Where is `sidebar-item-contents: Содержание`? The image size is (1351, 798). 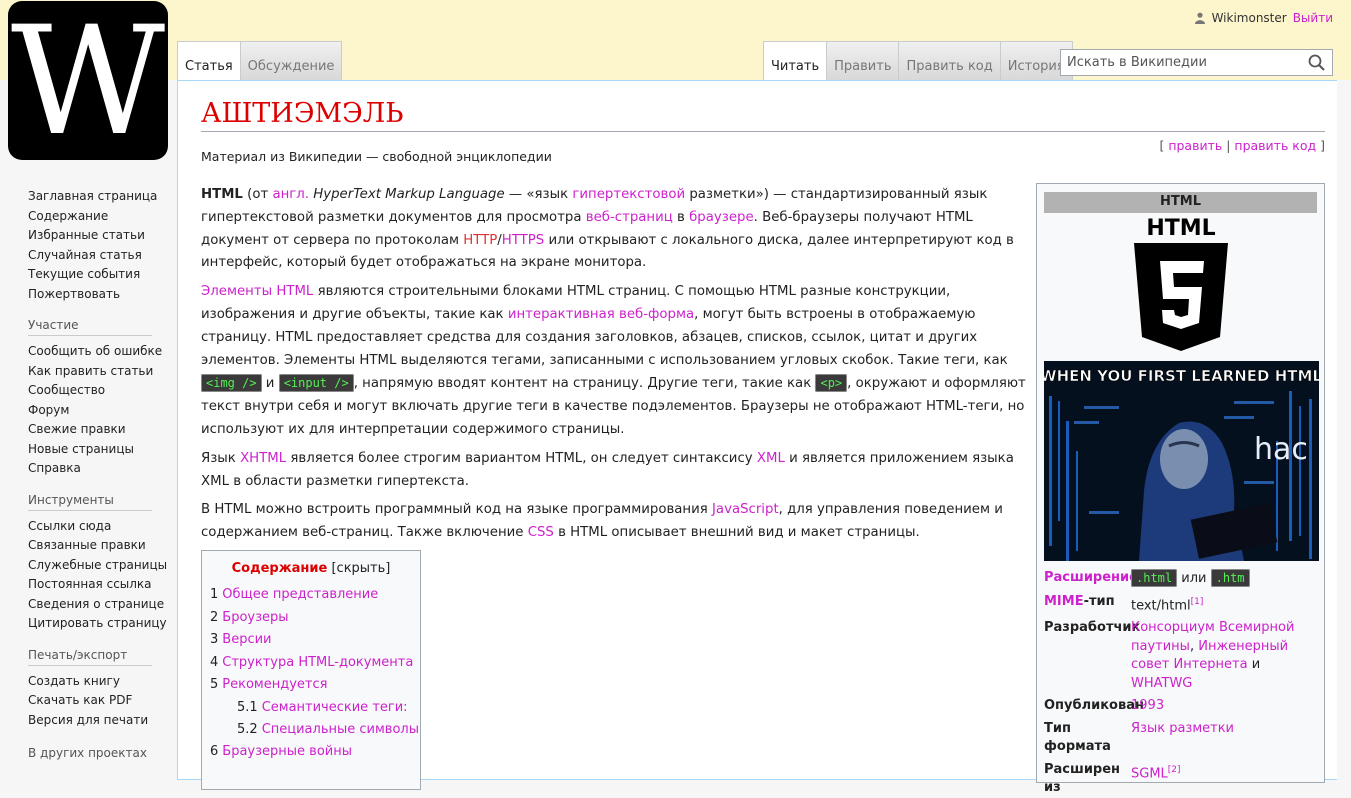 sidebar-item-contents: Содержание is located at coordinates (100, 217).